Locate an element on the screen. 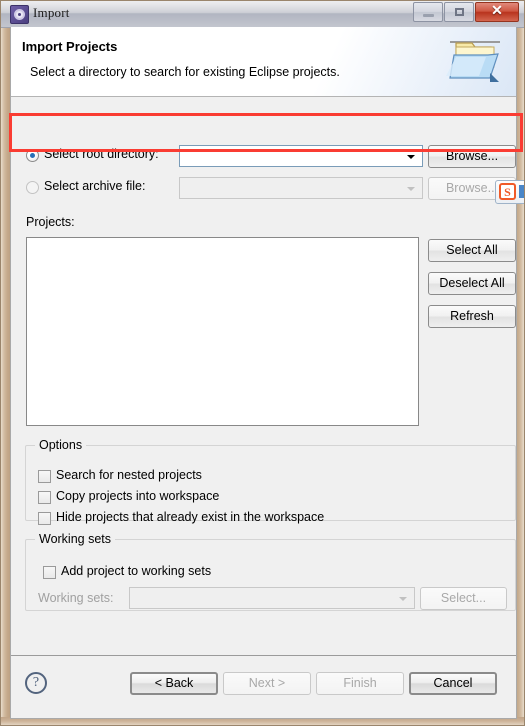  select-archive-file-radio is located at coordinates (32, 187).